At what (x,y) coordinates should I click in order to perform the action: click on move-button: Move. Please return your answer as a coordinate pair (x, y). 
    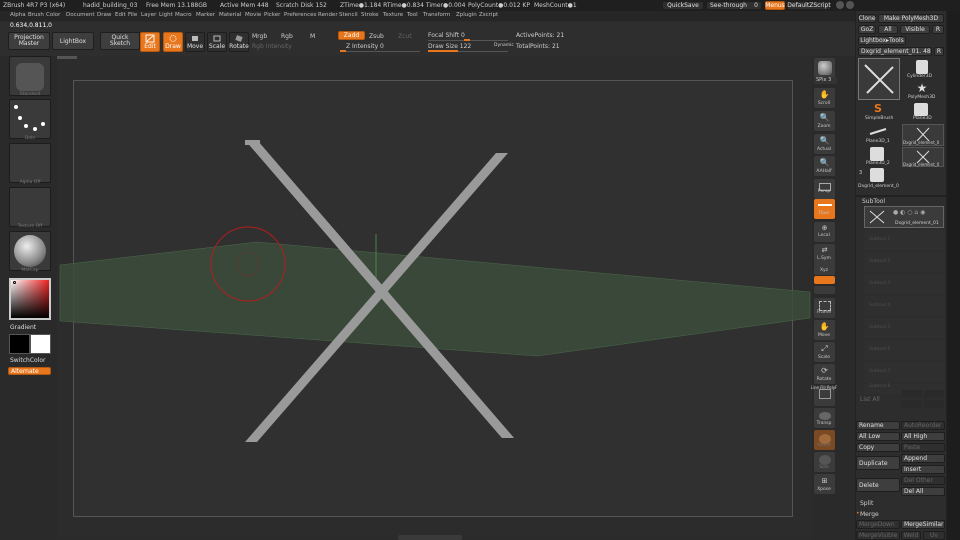
    Looking at the image, I should click on (195, 42).